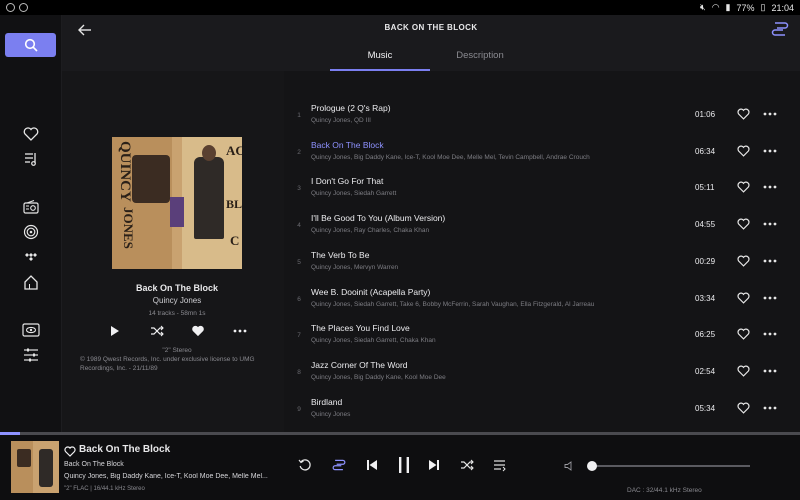  I want to click on sidebar, so click(31, 223).